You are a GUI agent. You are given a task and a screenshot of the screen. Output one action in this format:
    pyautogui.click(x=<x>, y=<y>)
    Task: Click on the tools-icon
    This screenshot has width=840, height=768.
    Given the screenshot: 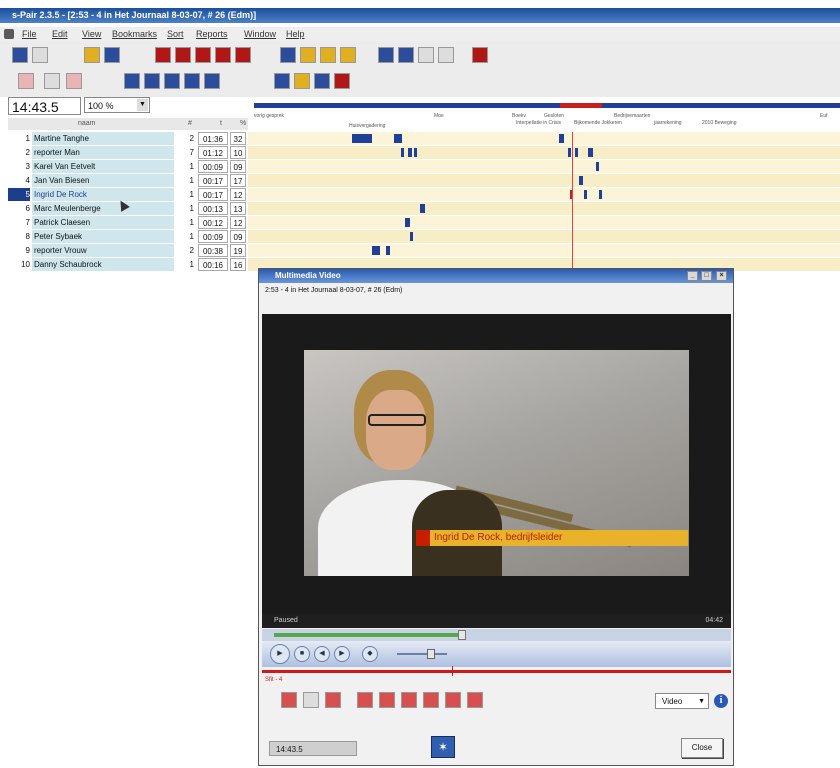 What is the action you would take?
    pyautogui.click(x=426, y=55)
    